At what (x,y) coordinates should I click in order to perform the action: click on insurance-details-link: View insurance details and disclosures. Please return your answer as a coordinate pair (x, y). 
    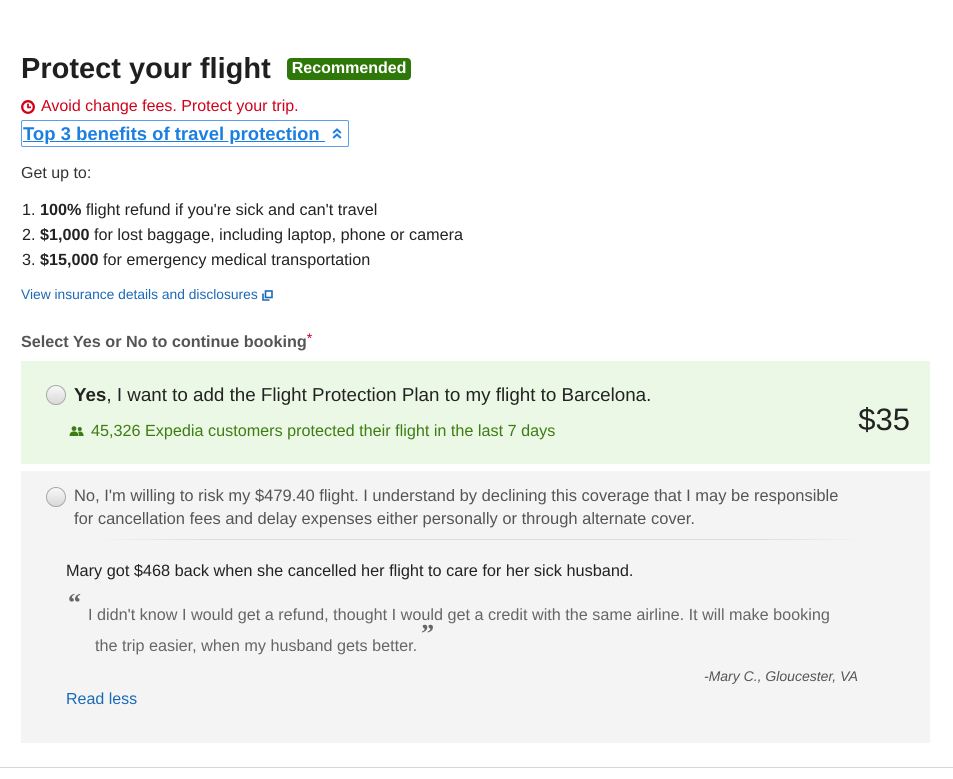
    Looking at the image, I should click on (139, 295).